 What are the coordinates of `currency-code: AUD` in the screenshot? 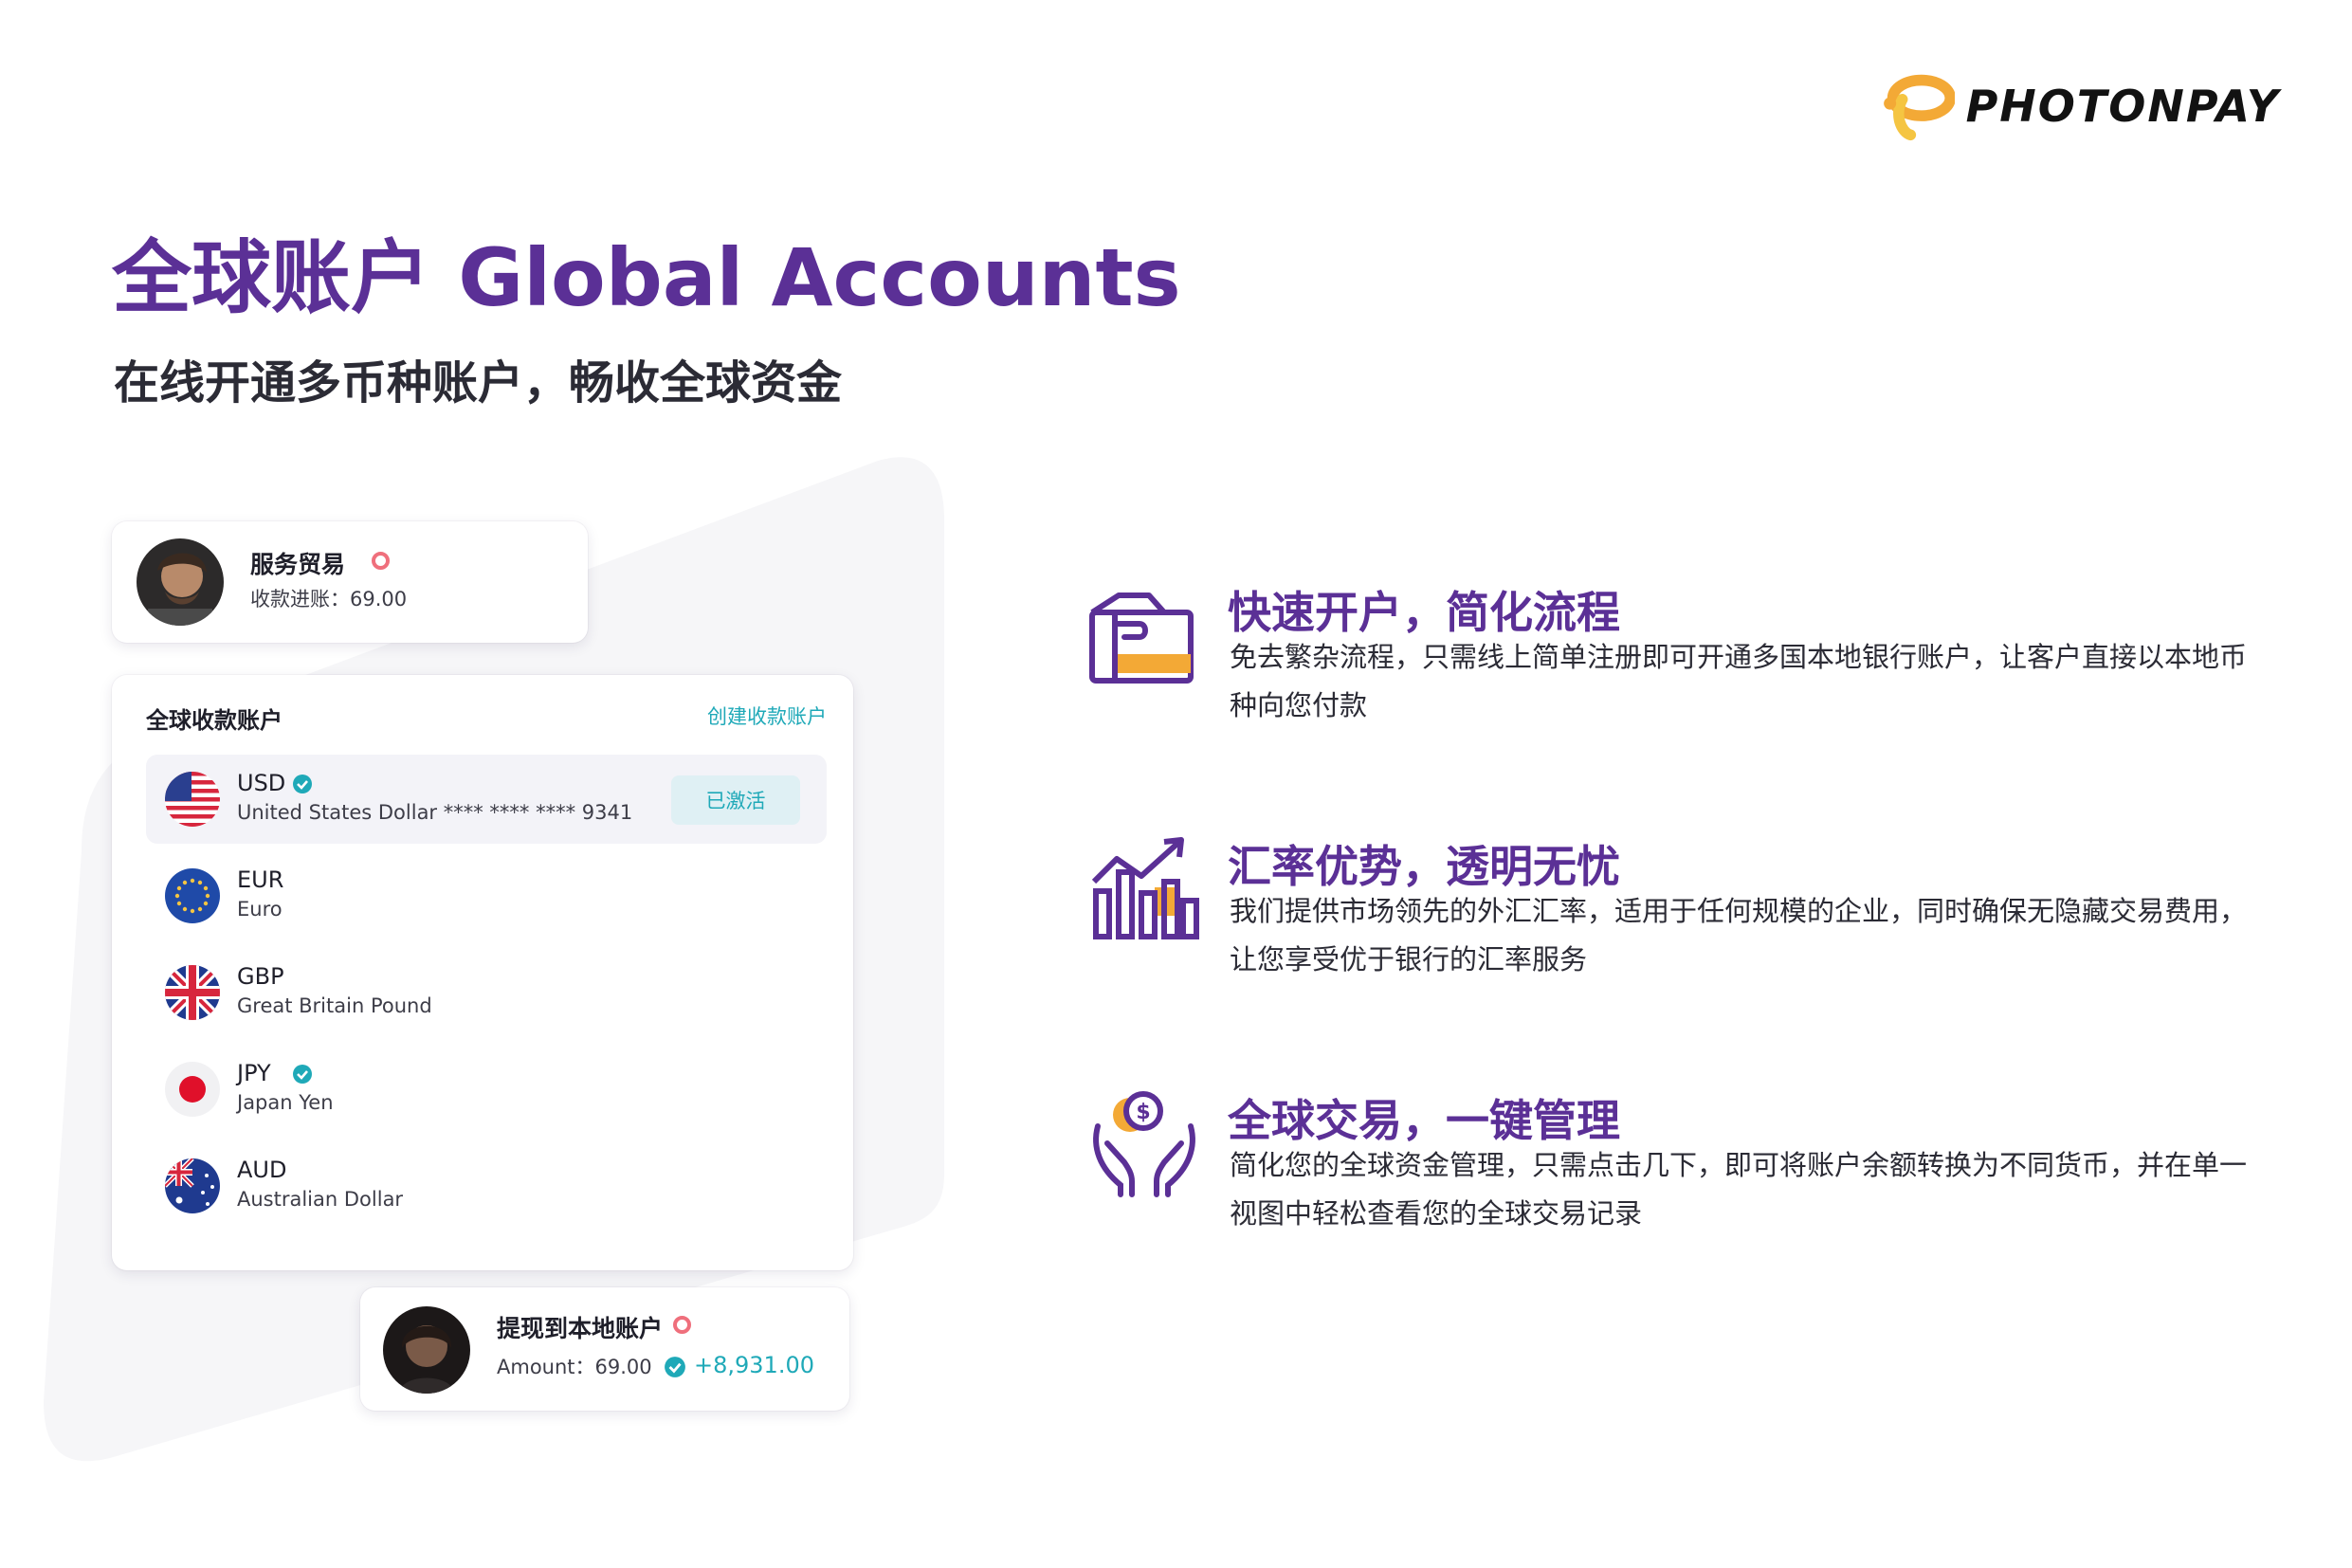 It's located at (262, 1170).